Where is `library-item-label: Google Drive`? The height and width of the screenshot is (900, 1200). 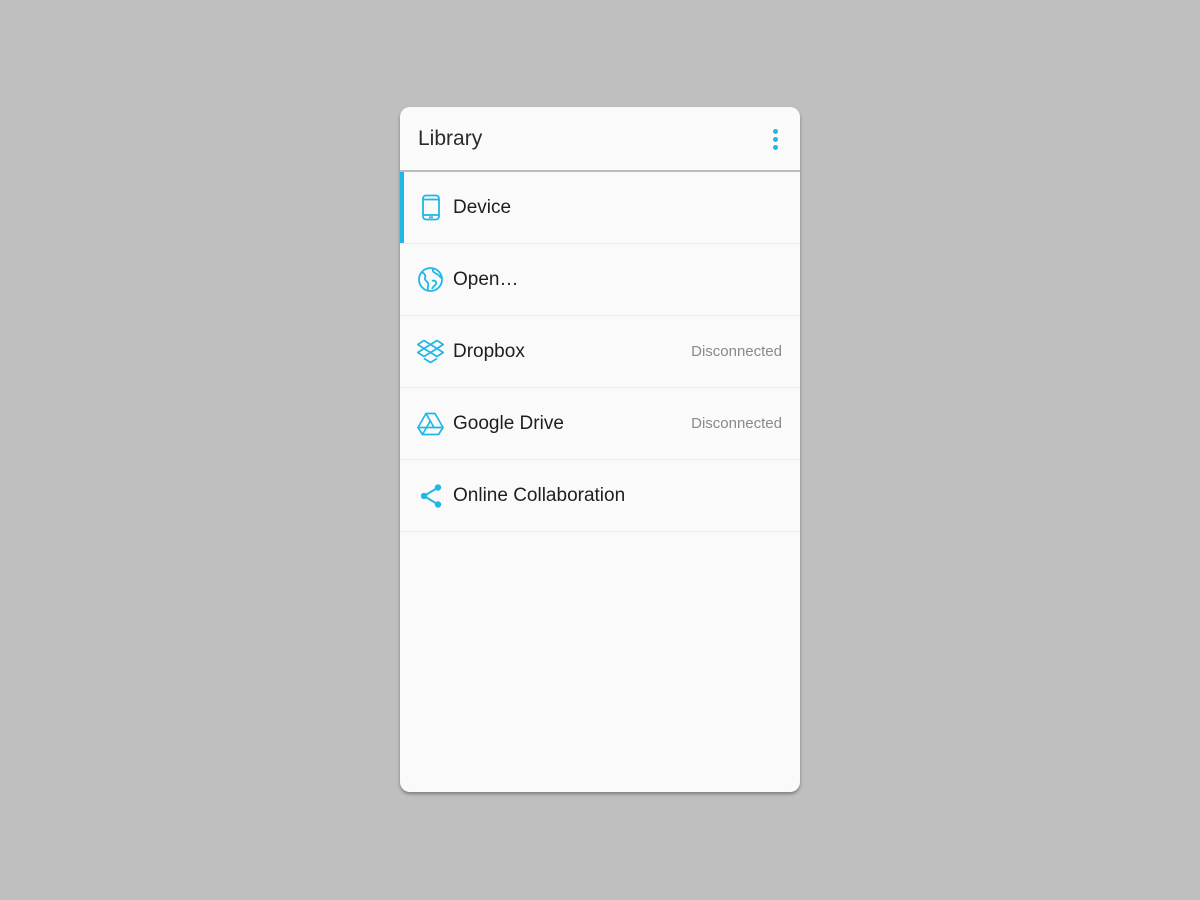
library-item-label: Google Drive is located at coordinates (508, 423).